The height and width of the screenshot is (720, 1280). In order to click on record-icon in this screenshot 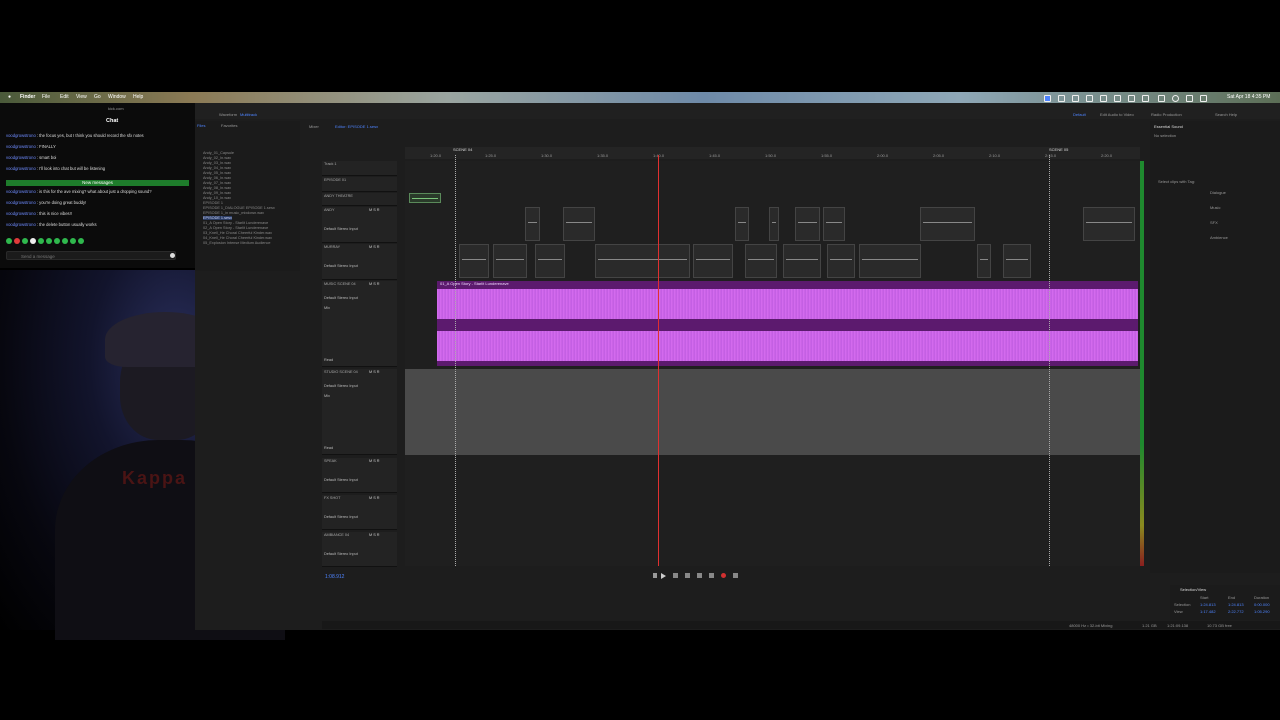, I will do `click(723, 575)`.